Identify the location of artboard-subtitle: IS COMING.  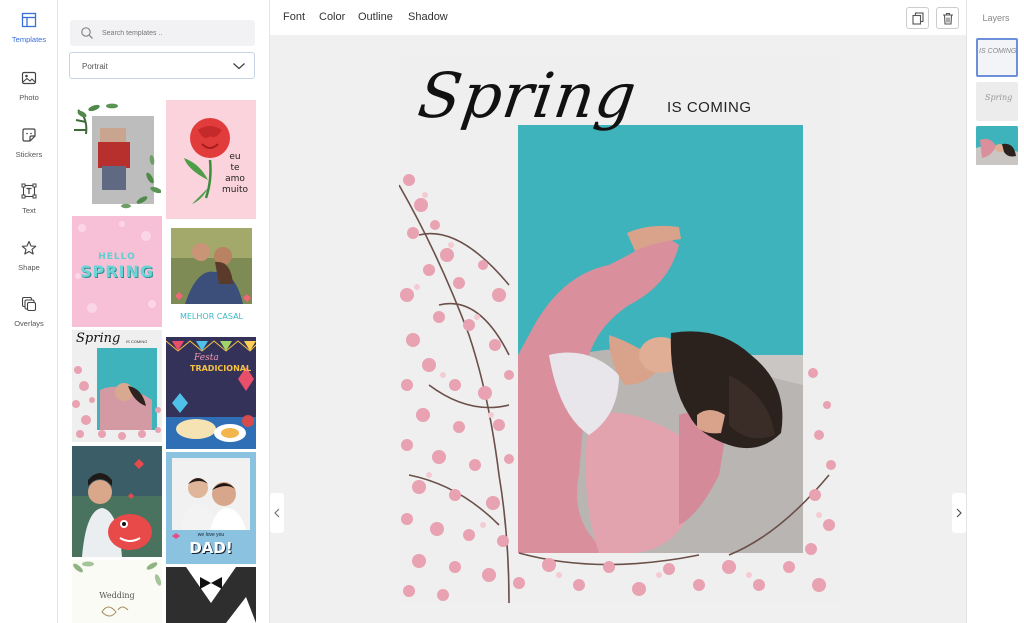
(709, 107).